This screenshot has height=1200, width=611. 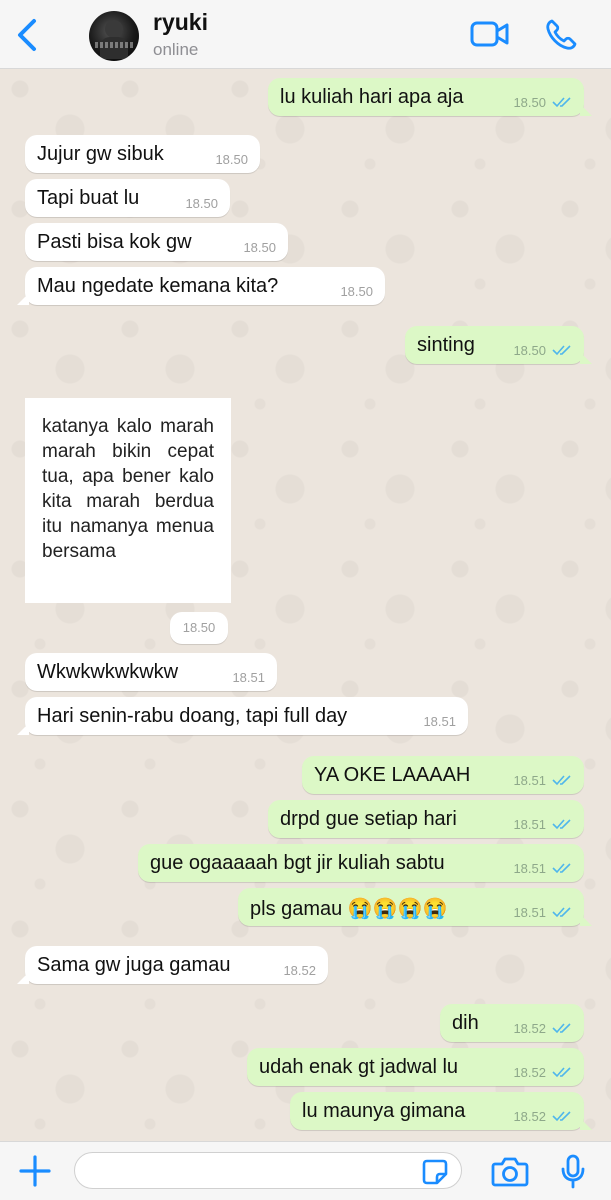 What do you see at coordinates (134, 965) in the screenshot?
I see `message-text: Sama gw juga gamau` at bounding box center [134, 965].